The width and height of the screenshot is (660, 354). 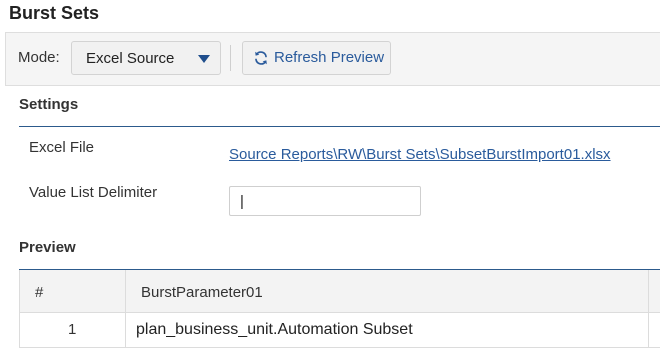 I want to click on chevron-down-icon, so click(x=204, y=59).